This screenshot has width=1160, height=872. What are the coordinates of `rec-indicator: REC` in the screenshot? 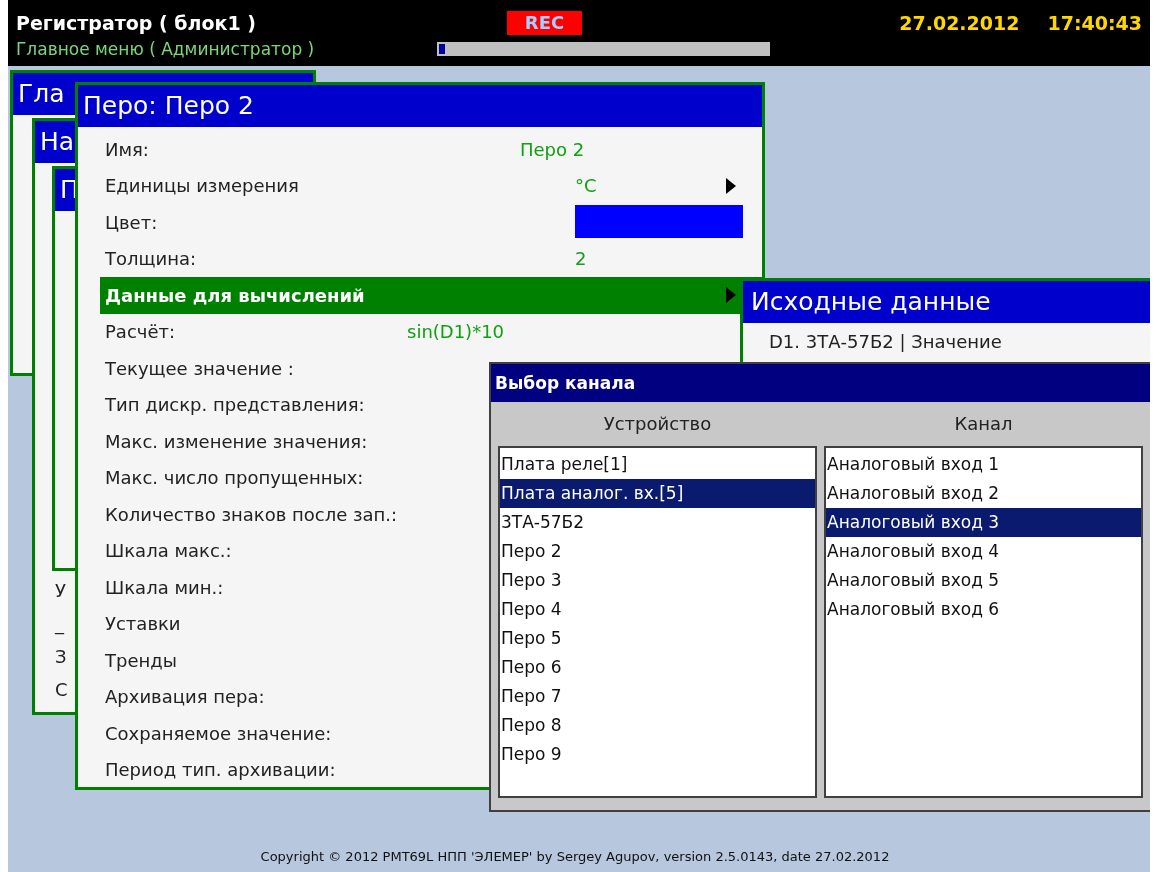 It's located at (544, 23).